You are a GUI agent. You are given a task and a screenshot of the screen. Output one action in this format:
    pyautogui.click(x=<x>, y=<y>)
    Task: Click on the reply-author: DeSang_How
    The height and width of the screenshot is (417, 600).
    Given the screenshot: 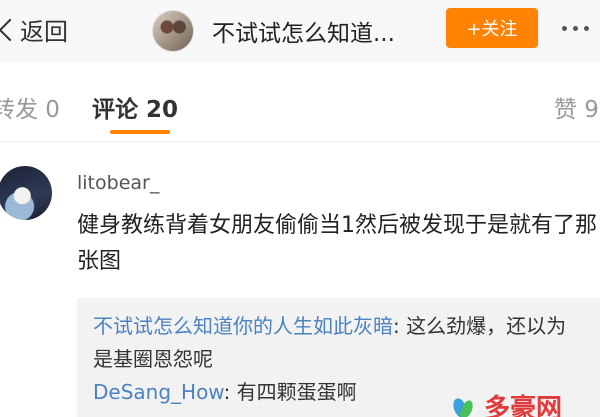 What is the action you would take?
    pyautogui.click(x=158, y=392)
    